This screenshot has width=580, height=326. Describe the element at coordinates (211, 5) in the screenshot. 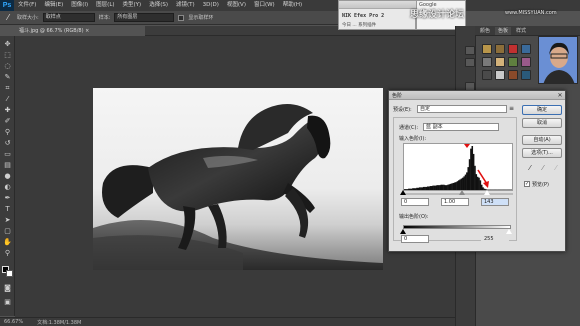

I see `menu-3d: 3D(D)` at that location.